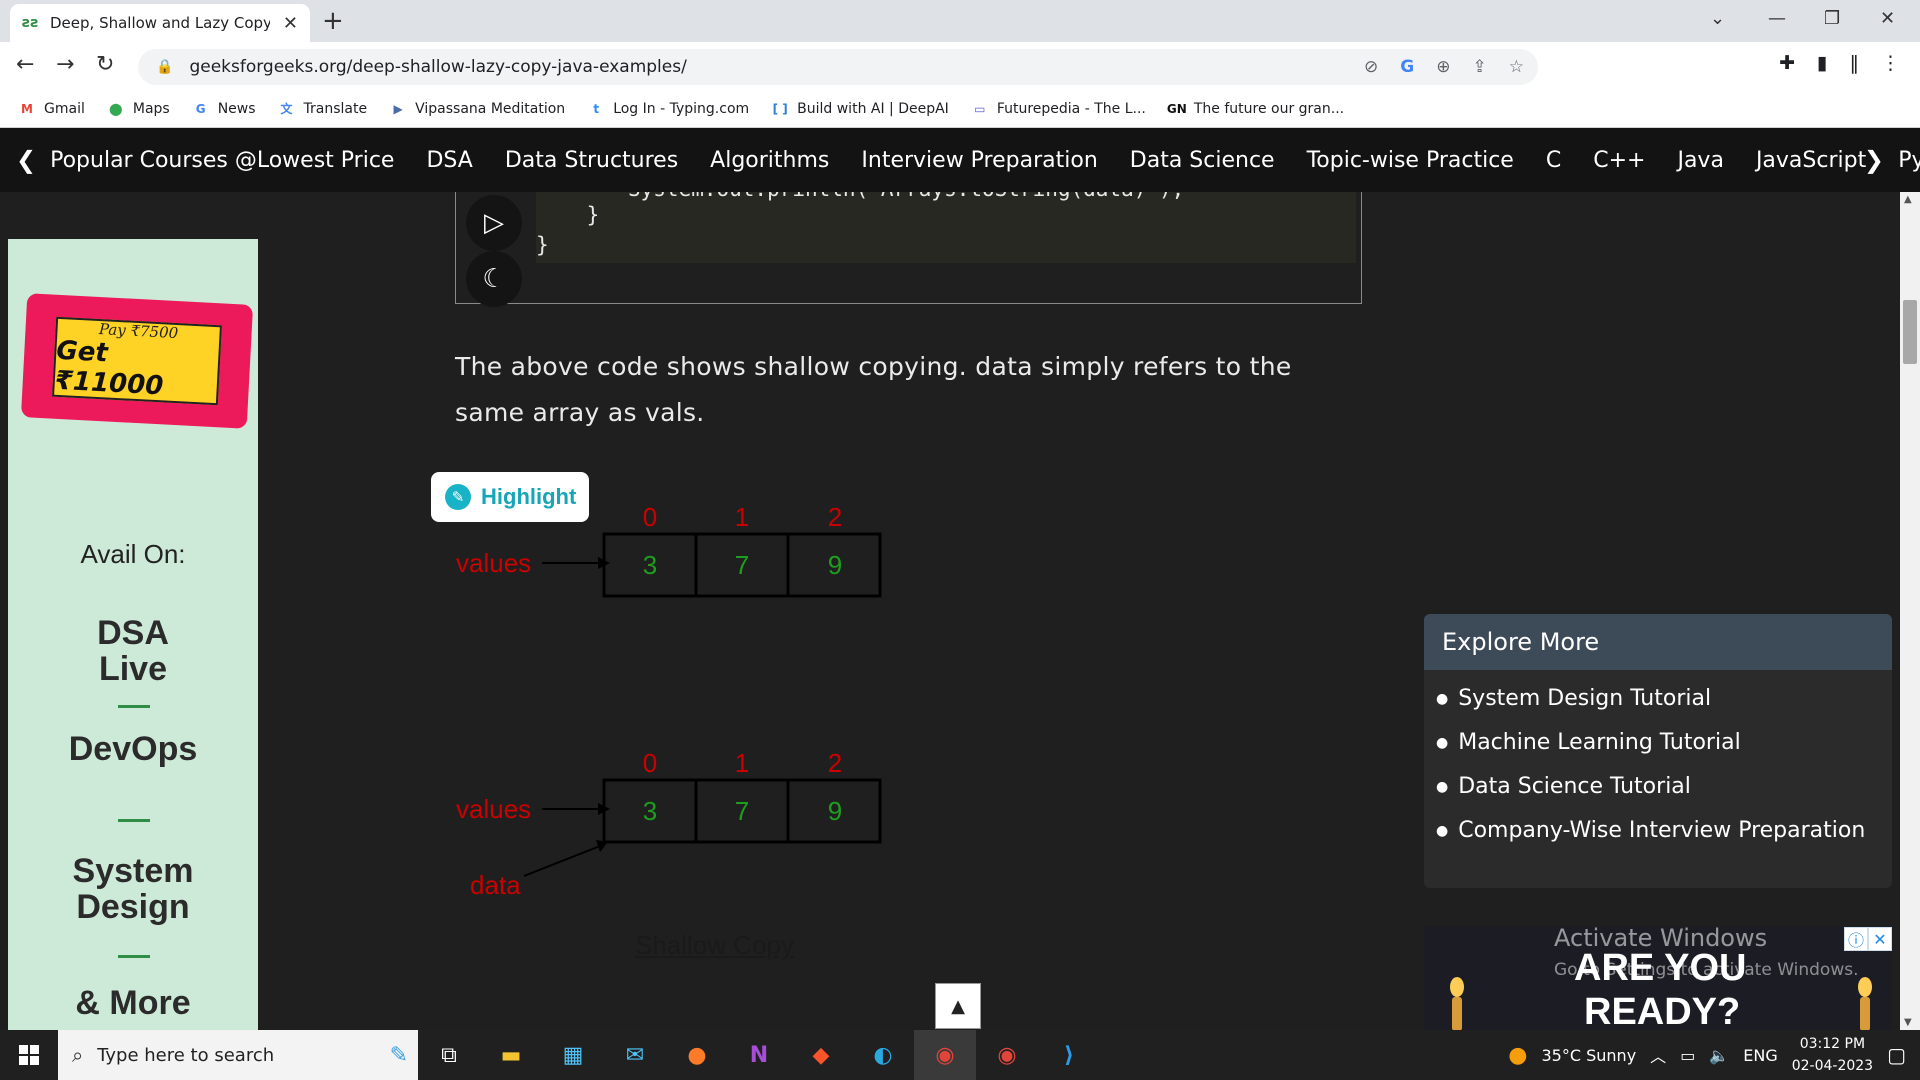  Describe the element at coordinates (1856, 939) in the screenshot. I see `ad-info-icon: ⓘ` at that location.